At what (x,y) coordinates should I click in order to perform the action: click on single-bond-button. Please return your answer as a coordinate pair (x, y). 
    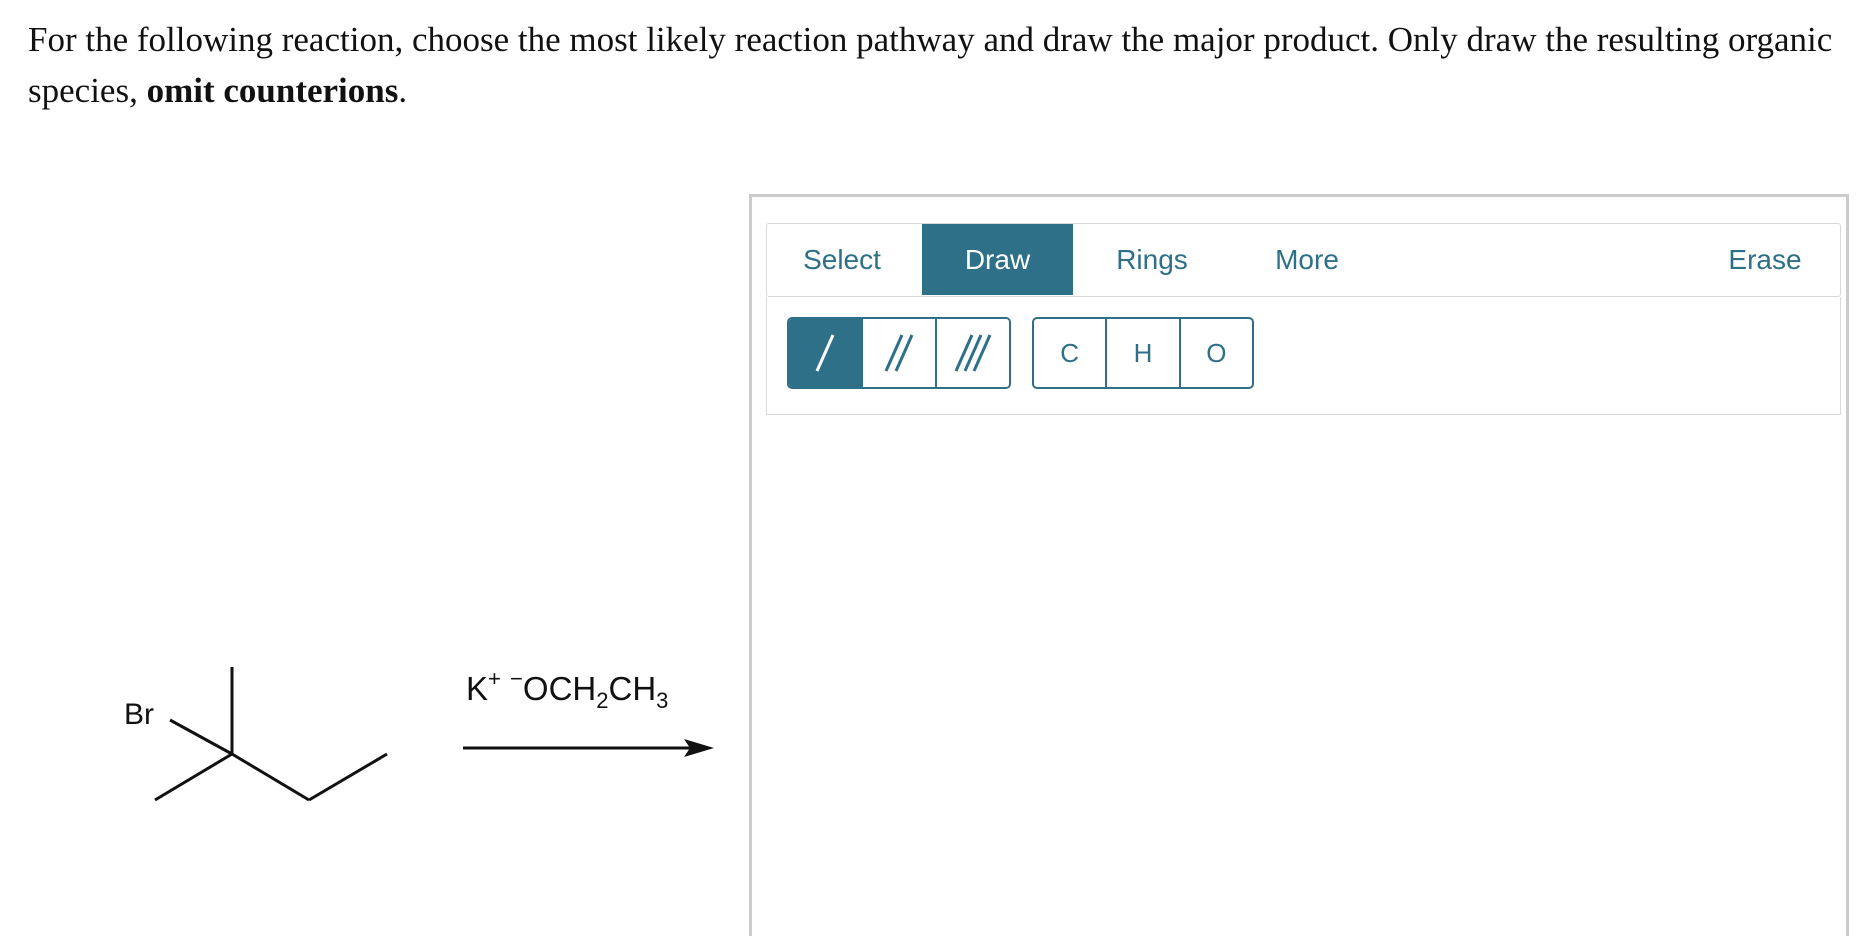
    Looking at the image, I should click on (826, 353).